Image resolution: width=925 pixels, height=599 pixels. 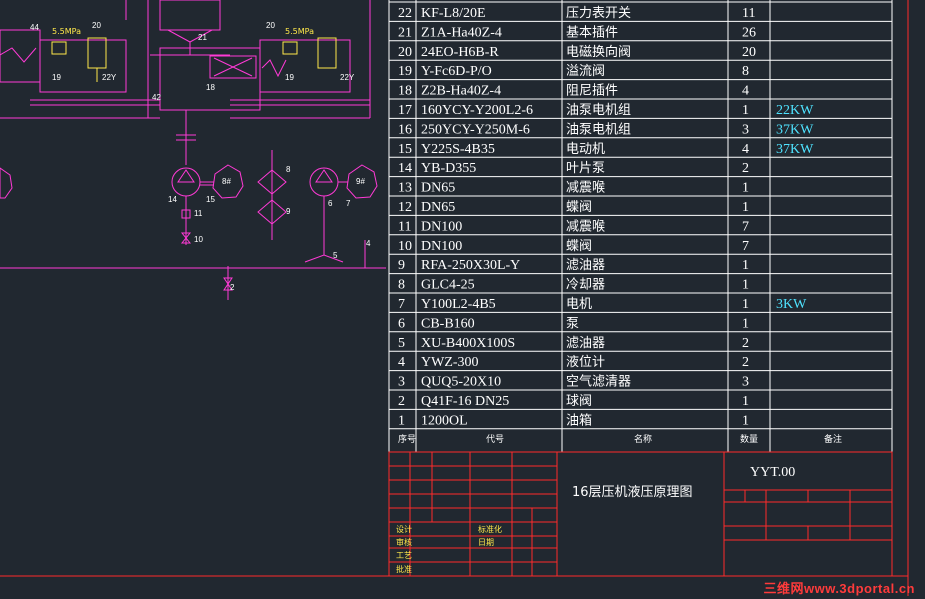 I want to click on bom-cell-no: 18, so click(x=405, y=91).